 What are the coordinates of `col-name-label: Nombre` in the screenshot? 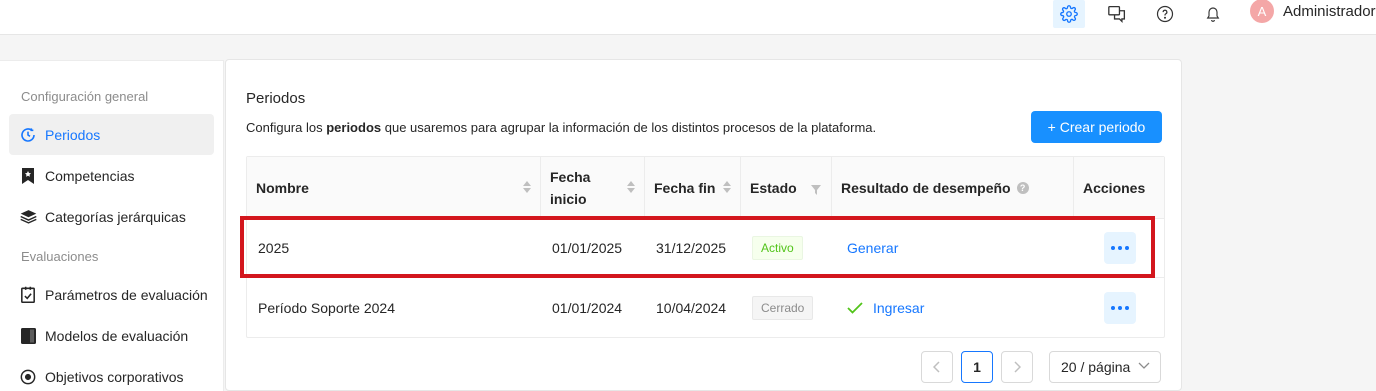 It's located at (282, 187).